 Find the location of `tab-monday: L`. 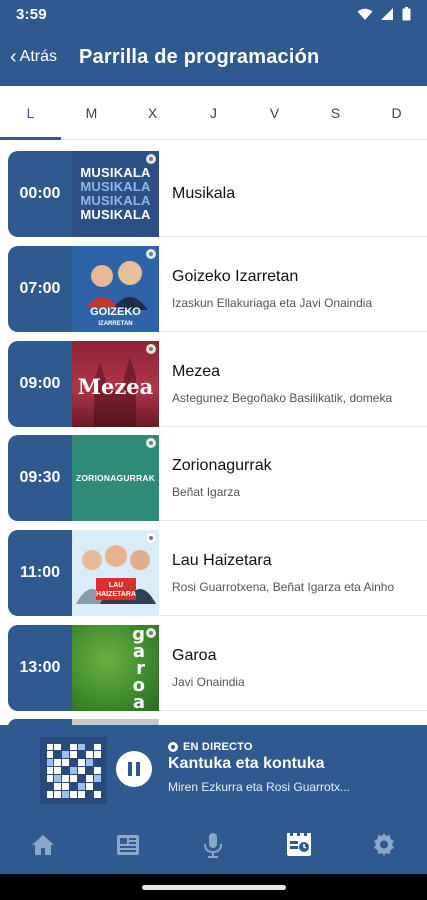

tab-monday: L is located at coordinates (30, 113).